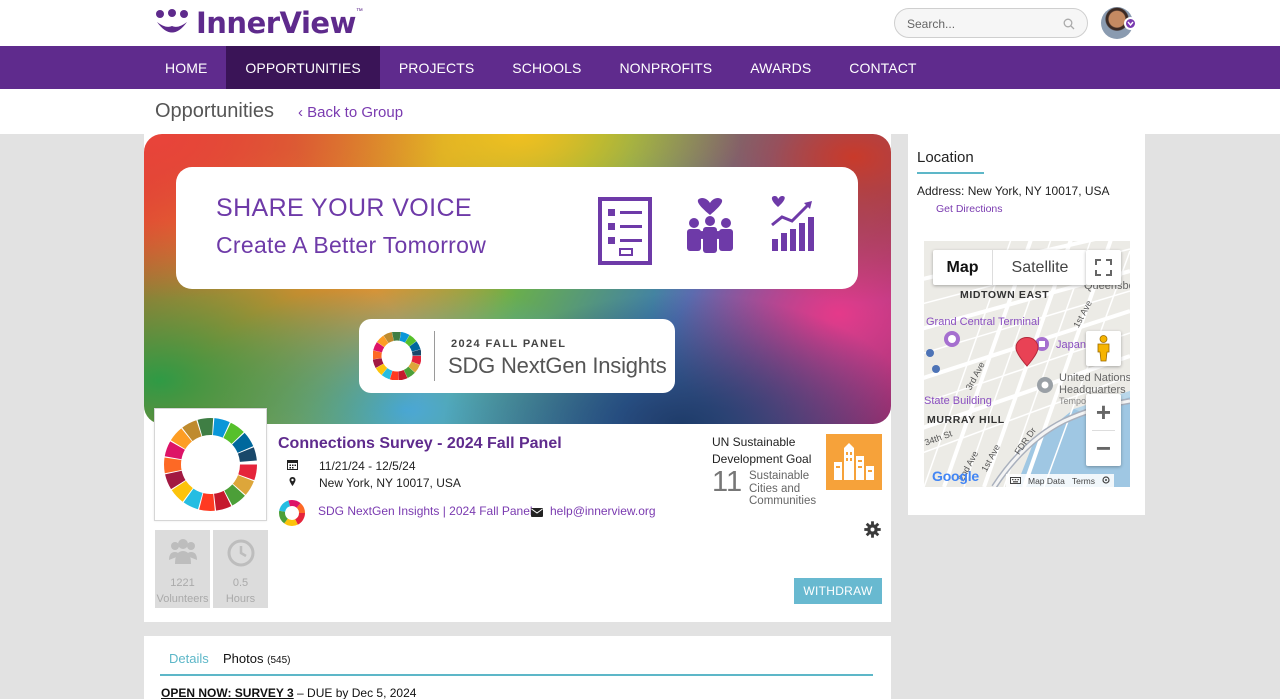 The width and height of the screenshot is (1280, 699). Describe the element at coordinates (279, 660) in the screenshot. I see `tab-photos-count: (545)` at that location.